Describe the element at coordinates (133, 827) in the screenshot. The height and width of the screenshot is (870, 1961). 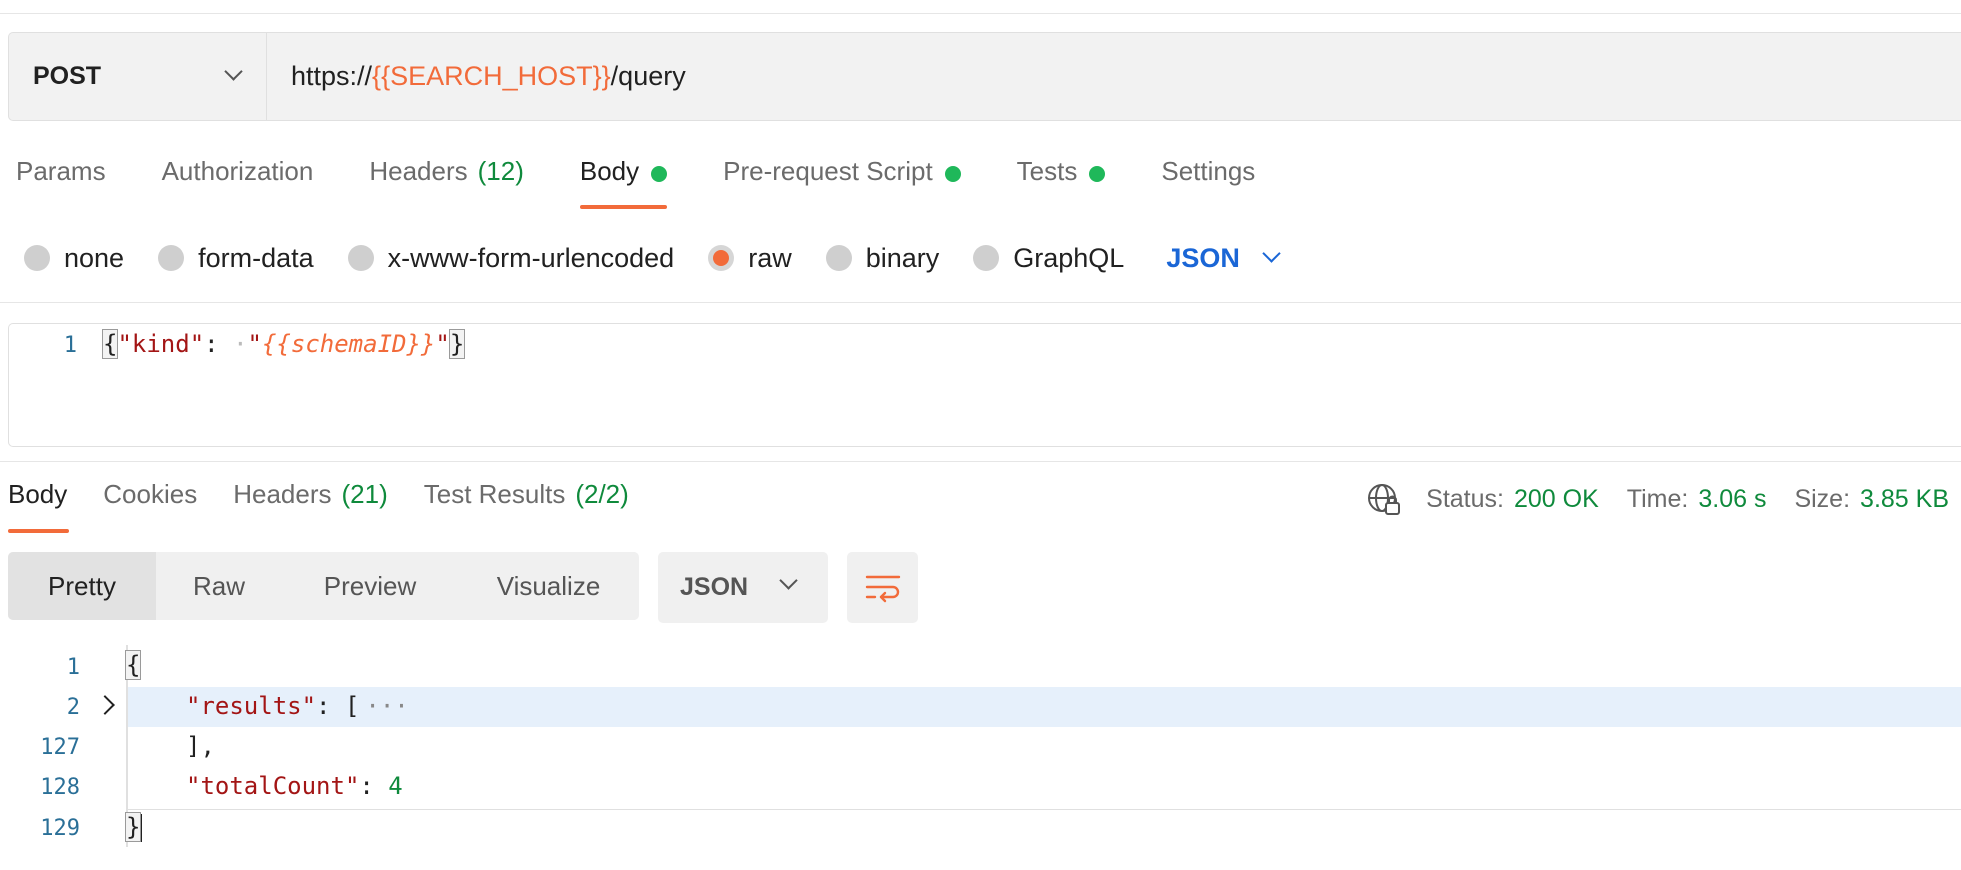
I see `code-line: }` at that location.